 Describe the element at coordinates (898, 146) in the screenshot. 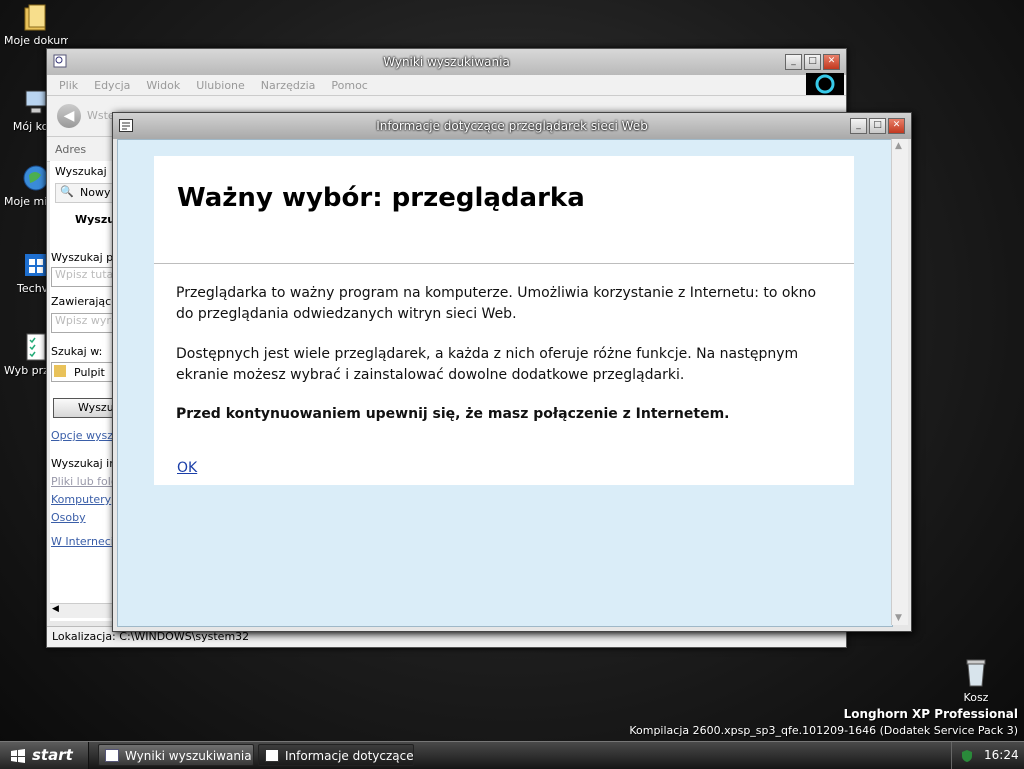

I see `scroll-up-icon: ▲` at that location.